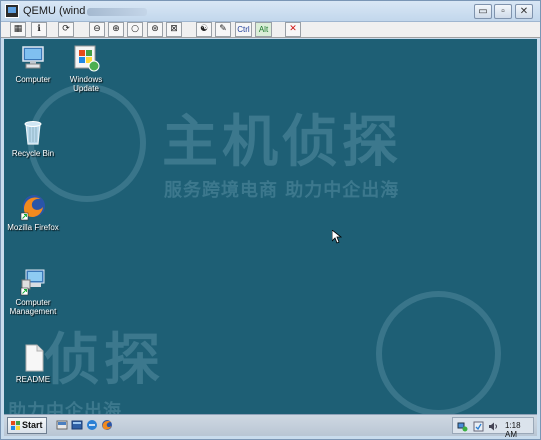 The height and width of the screenshot is (440, 541). What do you see at coordinates (117, 12) in the screenshot?
I see `redacted-title-segment` at bounding box center [117, 12].